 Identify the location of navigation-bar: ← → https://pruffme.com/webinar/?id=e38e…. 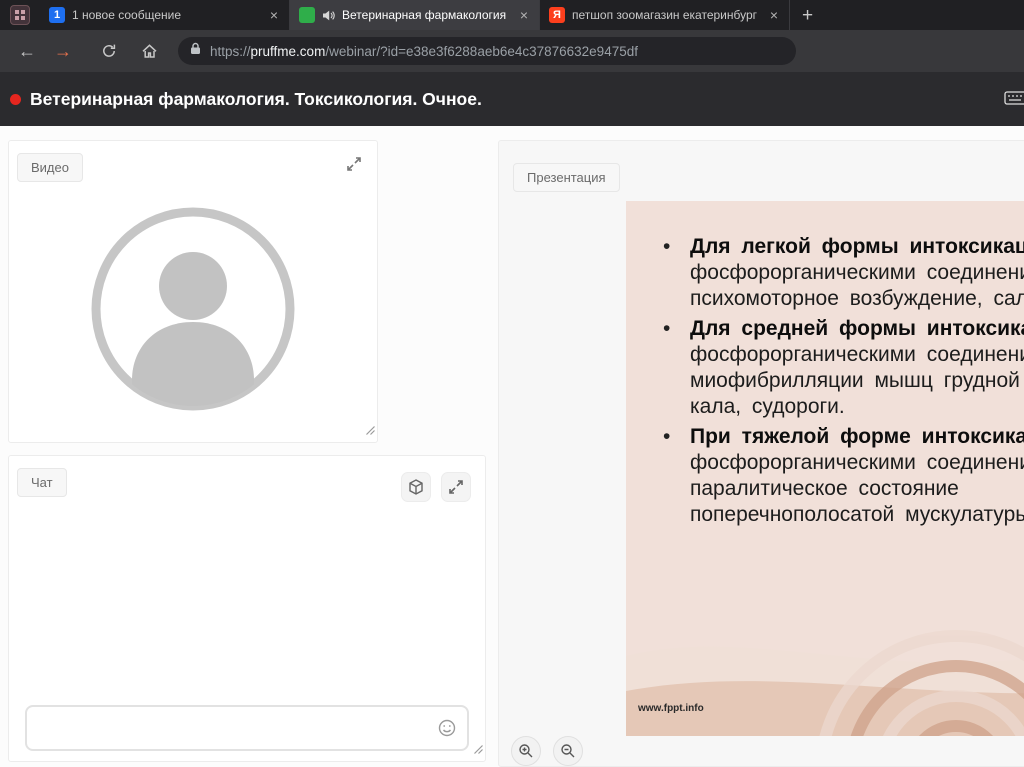
(512, 51).